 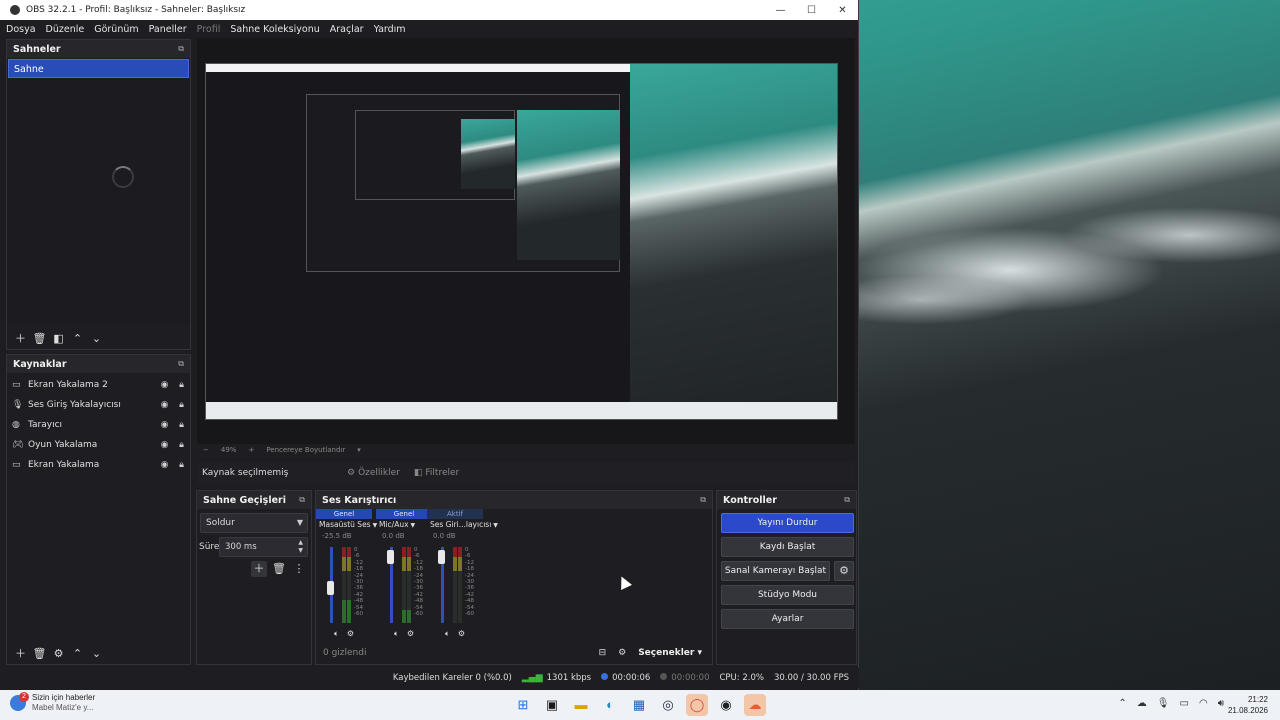 I want to click on preview-zoom-bar: − 49% + Pencereye Boyutlandır ▾, so click(x=526, y=450).